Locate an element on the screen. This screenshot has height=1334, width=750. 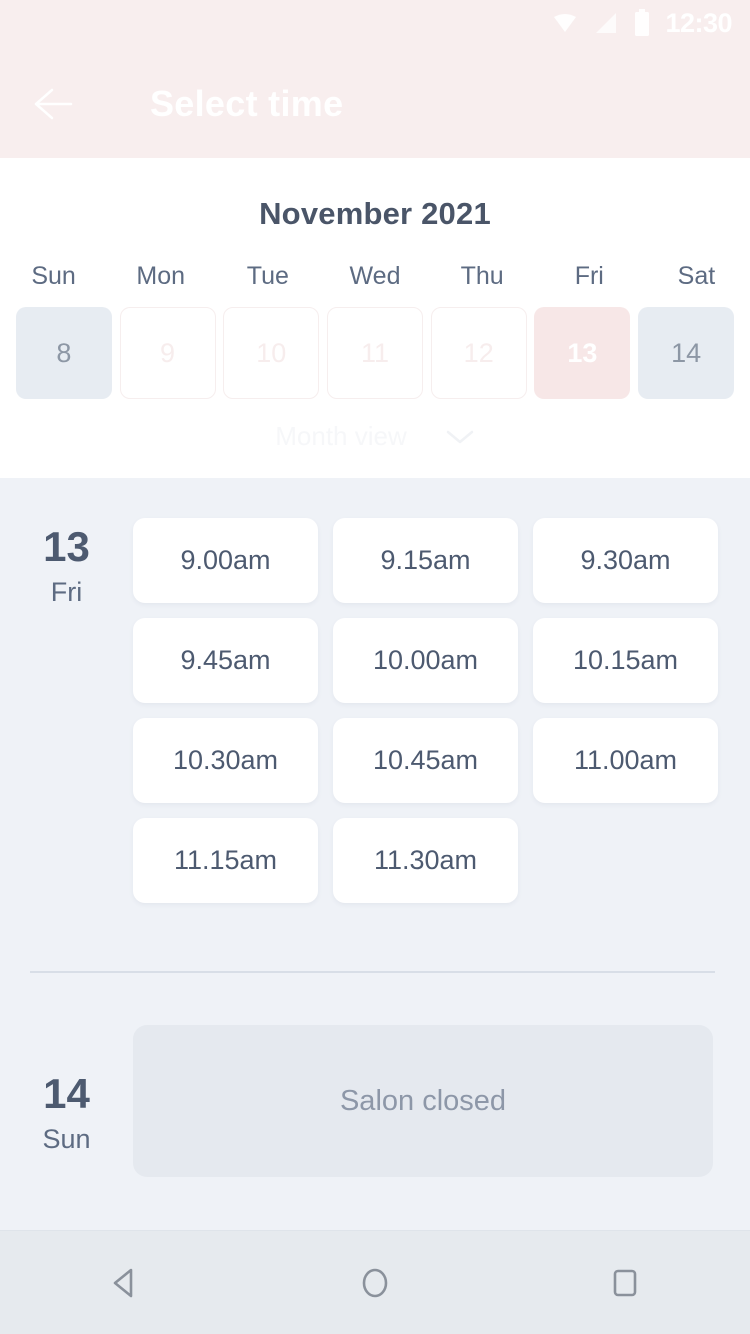
nav-recents-button is located at coordinates (625, 1282).